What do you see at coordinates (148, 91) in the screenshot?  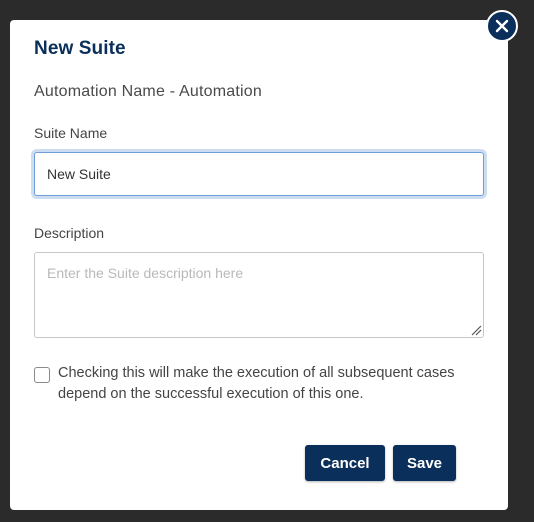 I see `dialog-subtitle: Automation Name - Automation` at bounding box center [148, 91].